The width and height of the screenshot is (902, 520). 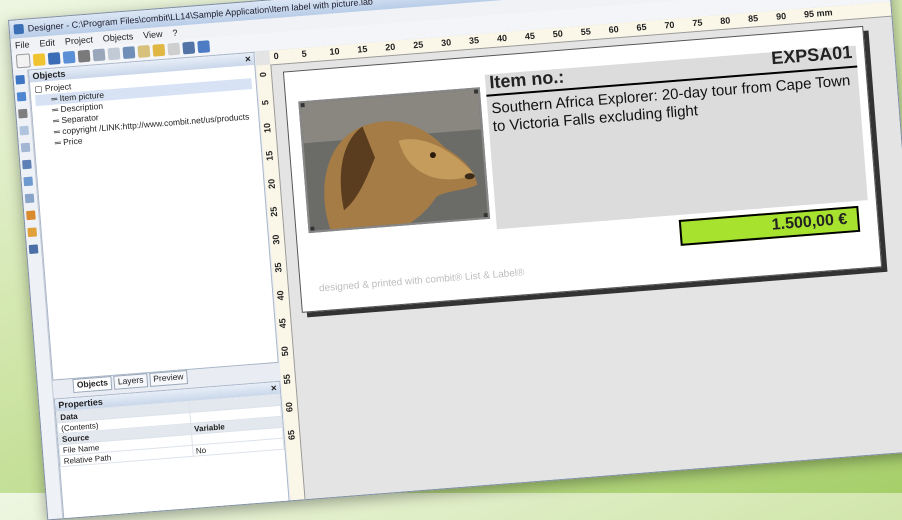 I want to click on menu-edit: Edit, so click(x=47, y=42).